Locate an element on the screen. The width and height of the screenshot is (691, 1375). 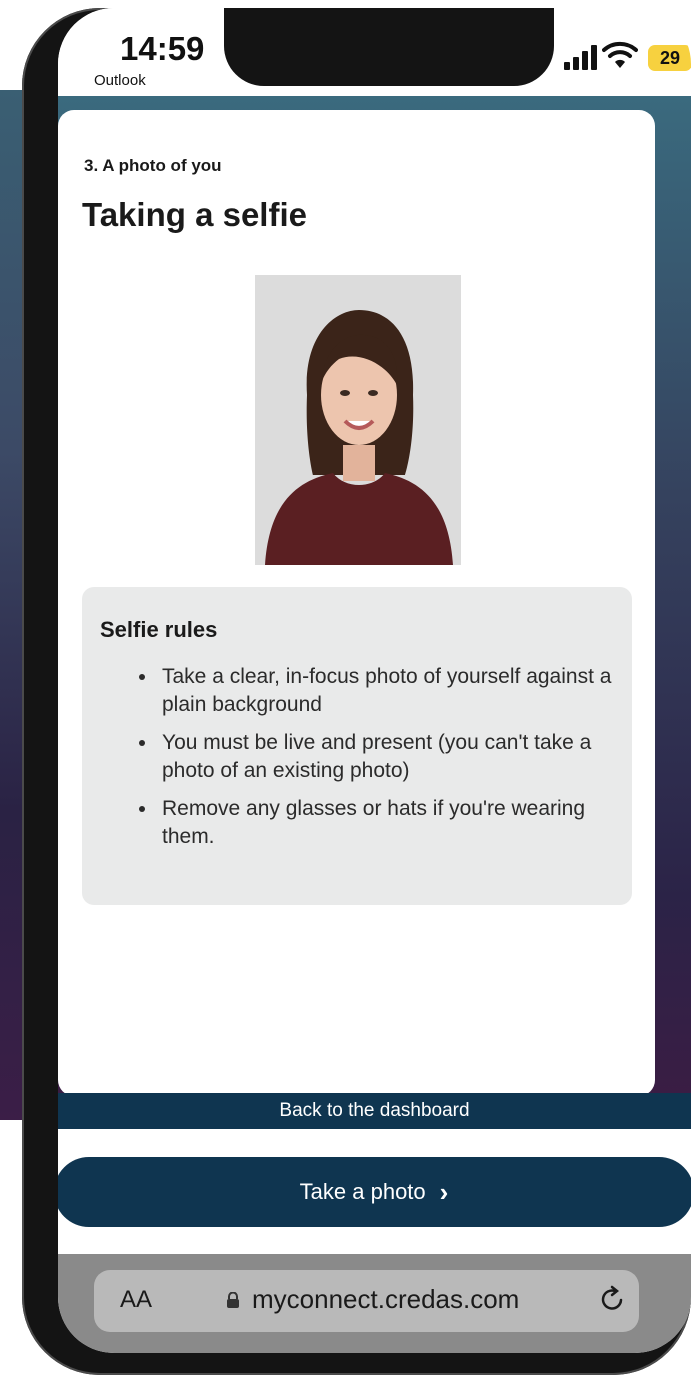
lock-icon is located at coordinates (233, 1300).